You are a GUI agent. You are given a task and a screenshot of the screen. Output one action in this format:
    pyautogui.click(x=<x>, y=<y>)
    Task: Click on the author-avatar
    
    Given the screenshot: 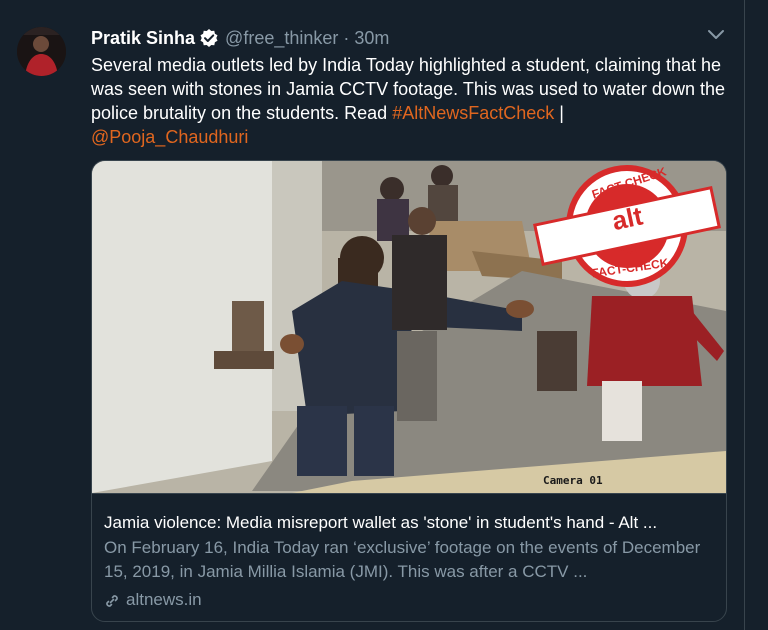 What is the action you would take?
    pyautogui.click(x=41, y=51)
    